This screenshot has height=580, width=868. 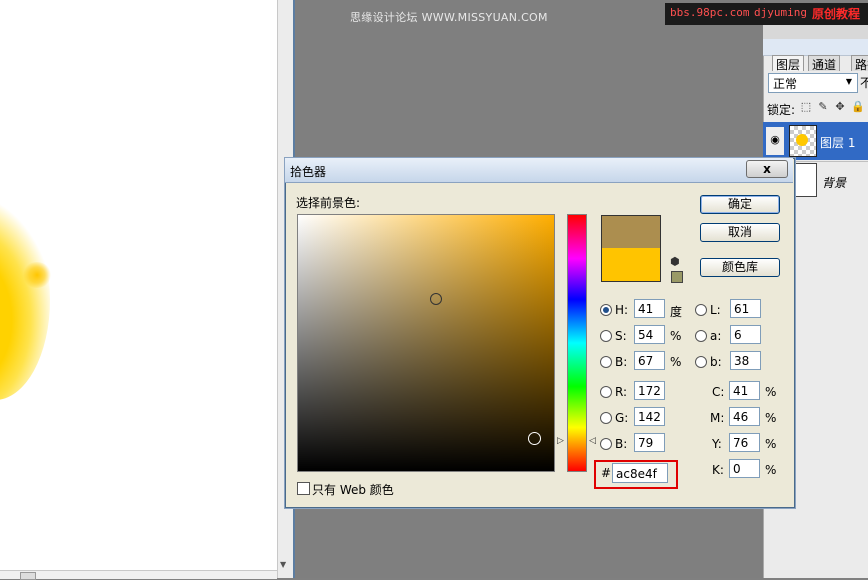 I want to click on dialog-title: 拾色器, so click(x=308, y=172).